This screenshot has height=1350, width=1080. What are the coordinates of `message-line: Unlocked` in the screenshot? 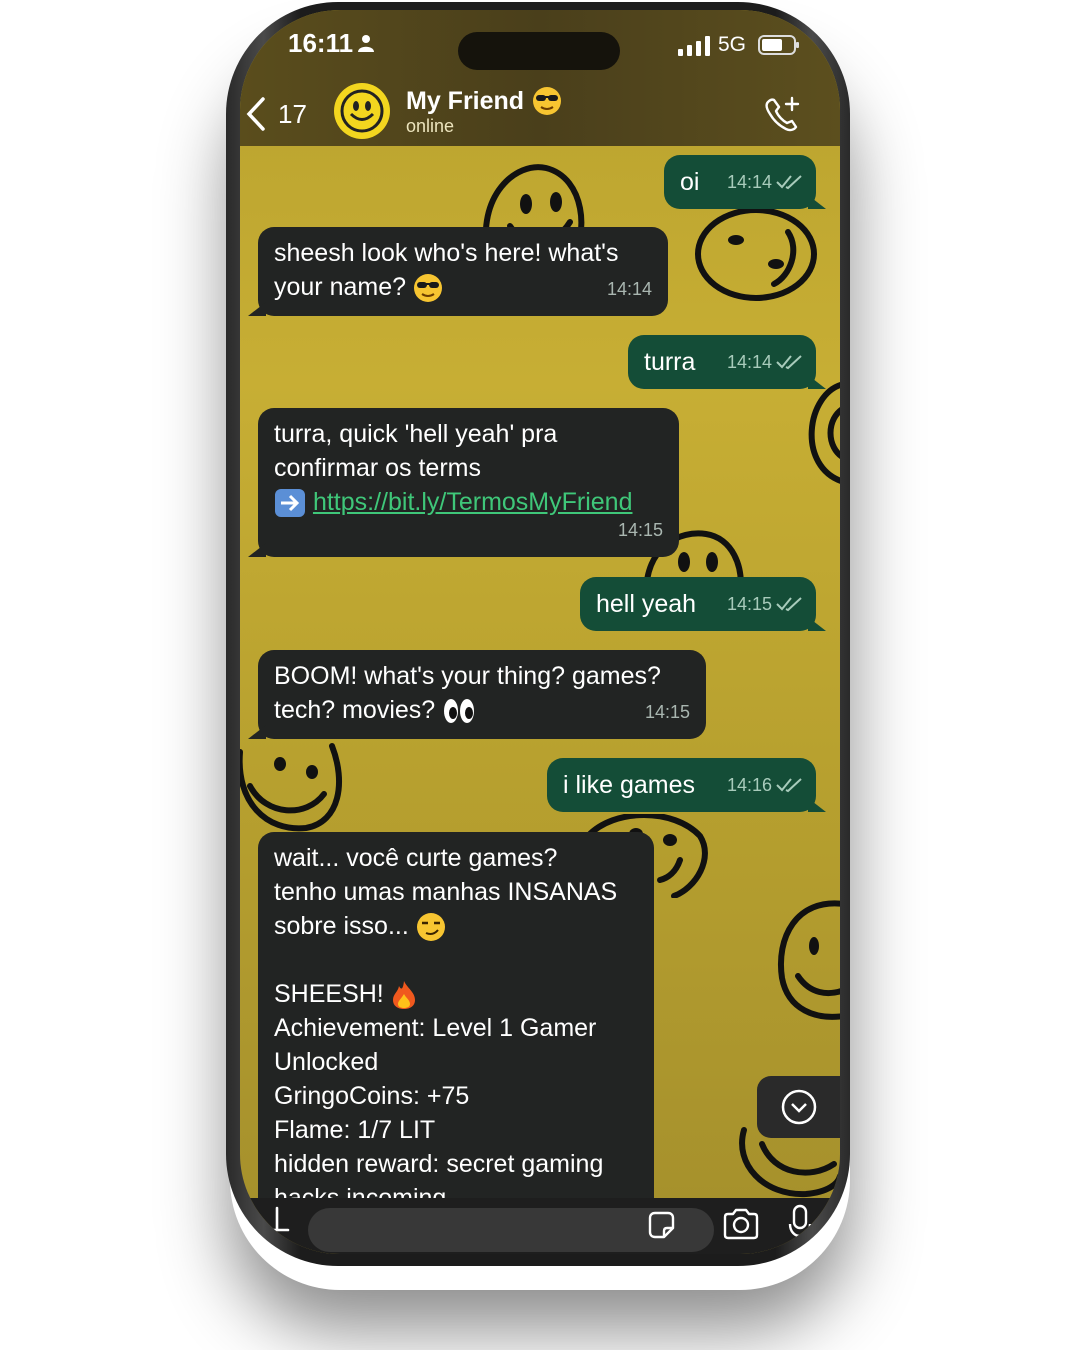 It's located at (326, 1062).